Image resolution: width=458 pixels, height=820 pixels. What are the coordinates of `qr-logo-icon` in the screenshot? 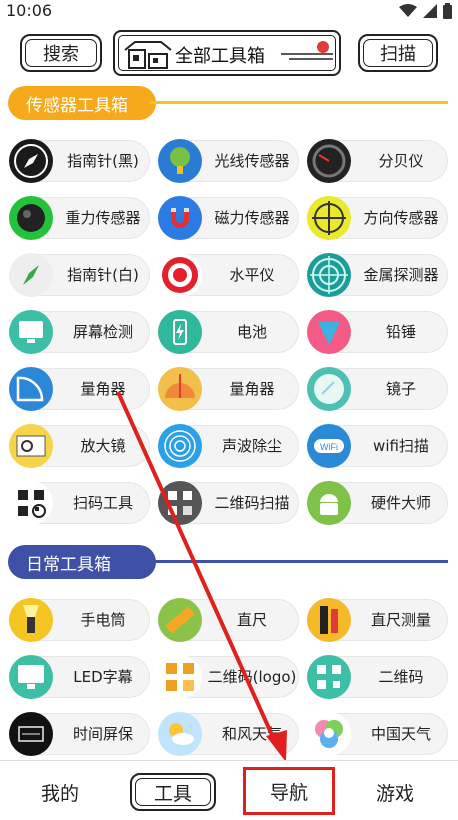 It's located at (180, 677).